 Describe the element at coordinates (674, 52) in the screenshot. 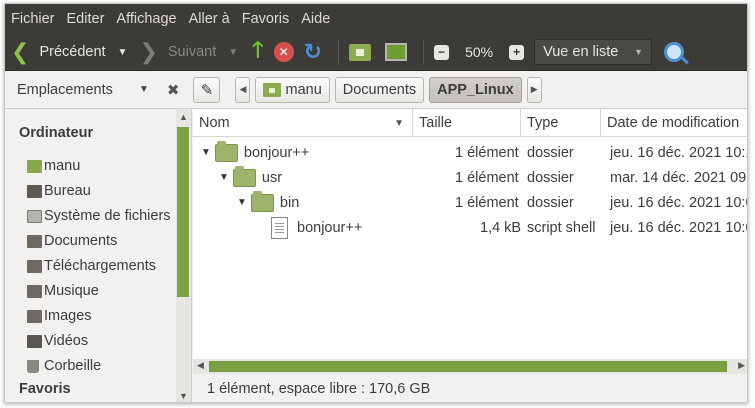

I see `search-icon` at that location.